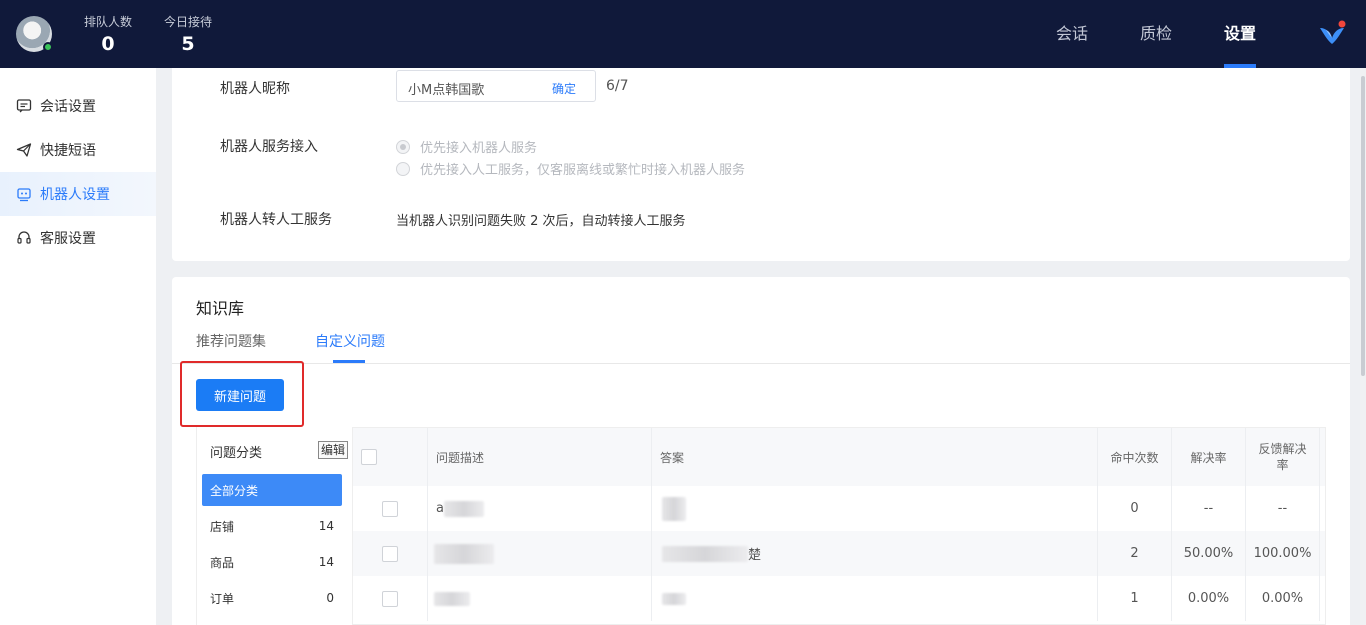  Describe the element at coordinates (272, 562) in the screenshot. I see `category-item-product: 商品 14` at that location.